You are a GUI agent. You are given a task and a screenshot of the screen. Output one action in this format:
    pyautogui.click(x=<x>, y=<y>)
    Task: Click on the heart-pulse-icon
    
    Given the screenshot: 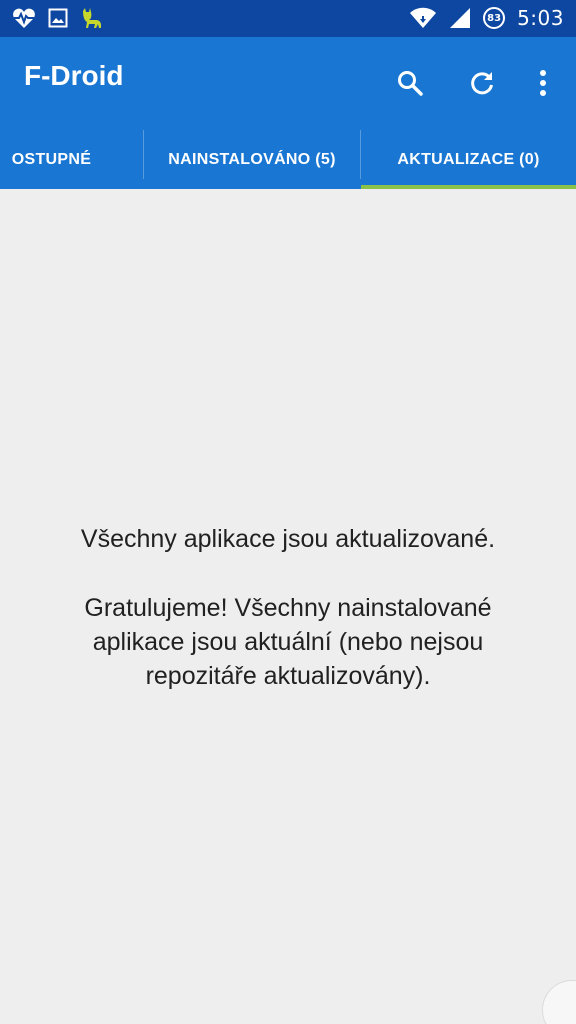 What is the action you would take?
    pyautogui.click(x=24, y=18)
    